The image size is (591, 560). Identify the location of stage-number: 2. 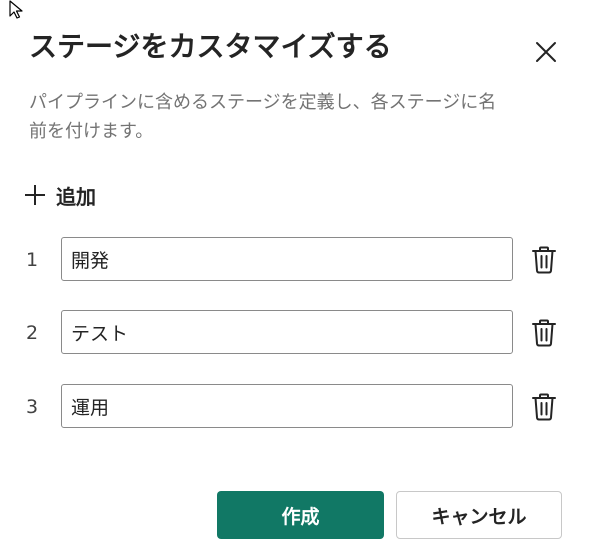
(32, 333).